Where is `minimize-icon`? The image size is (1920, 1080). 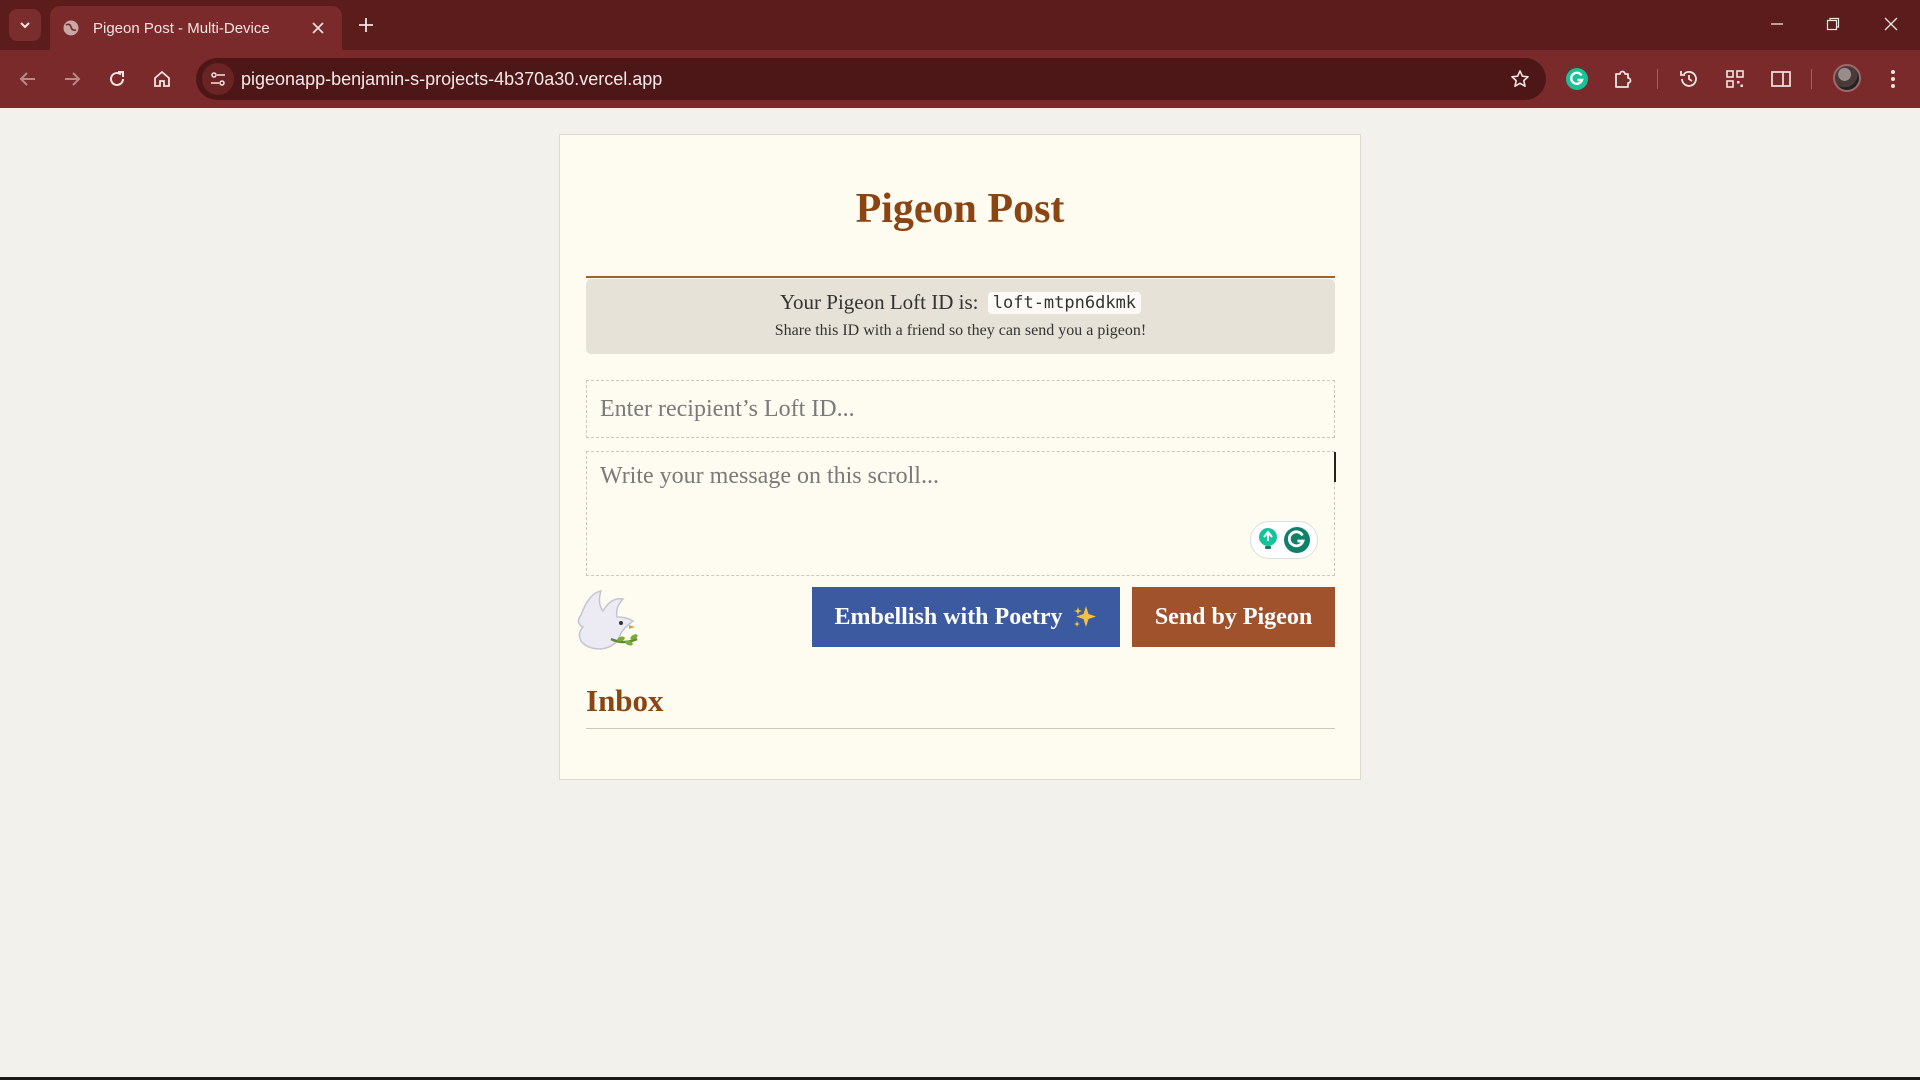
minimize-icon is located at coordinates (1777, 24).